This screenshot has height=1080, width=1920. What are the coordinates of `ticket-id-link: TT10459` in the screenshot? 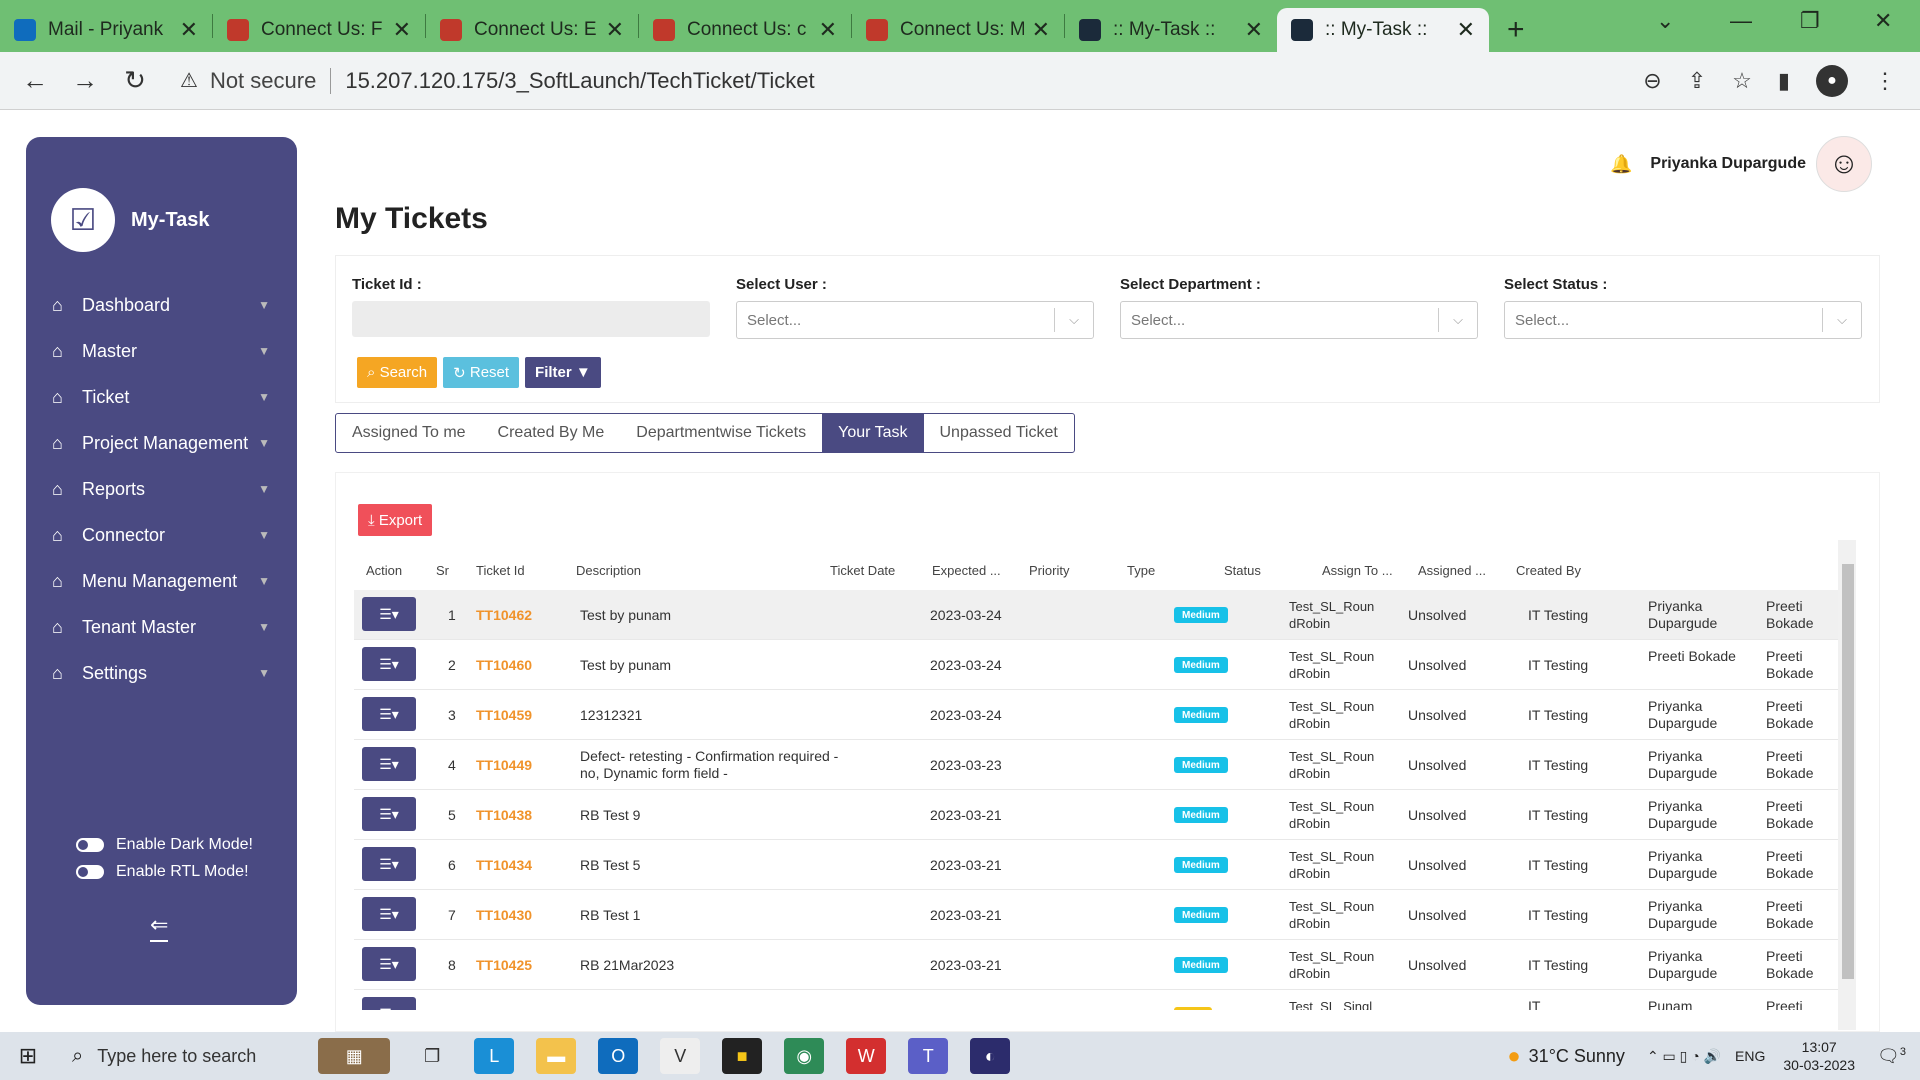 It's located at (504, 715).